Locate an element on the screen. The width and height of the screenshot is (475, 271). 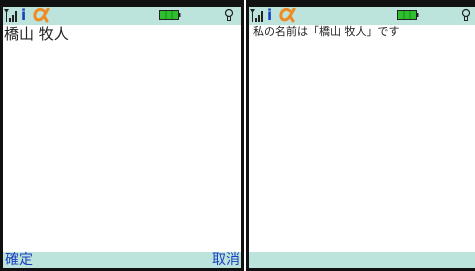
softkey-bar: 確定 取消 is located at coordinates (122, 260).